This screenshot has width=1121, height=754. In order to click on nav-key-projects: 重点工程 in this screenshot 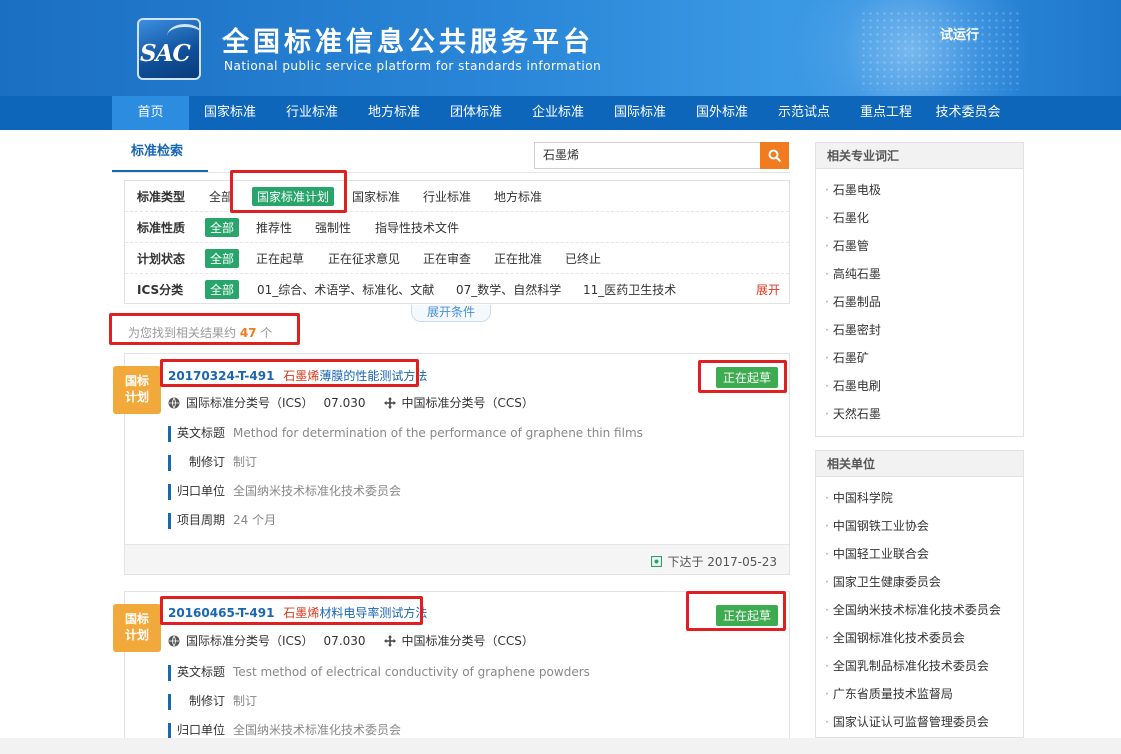, I will do `click(886, 113)`.